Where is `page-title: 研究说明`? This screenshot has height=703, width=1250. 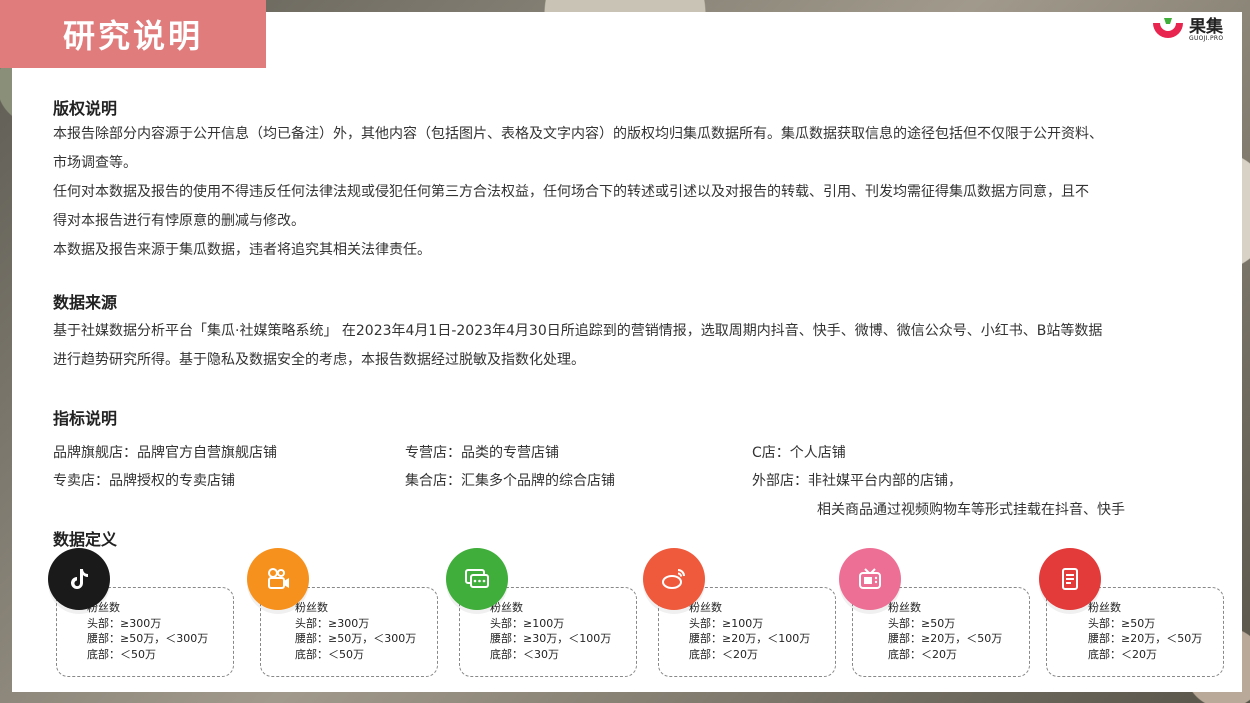 page-title: 研究说明 is located at coordinates (132, 36).